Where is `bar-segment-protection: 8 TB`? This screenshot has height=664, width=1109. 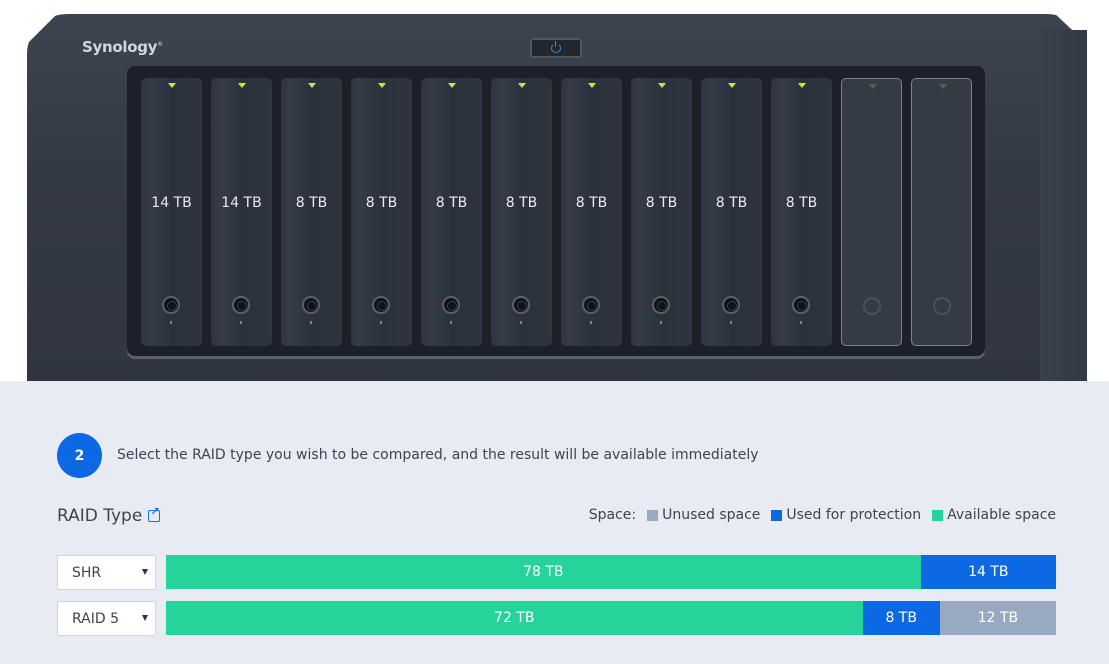 bar-segment-protection: 8 TB is located at coordinates (901, 618).